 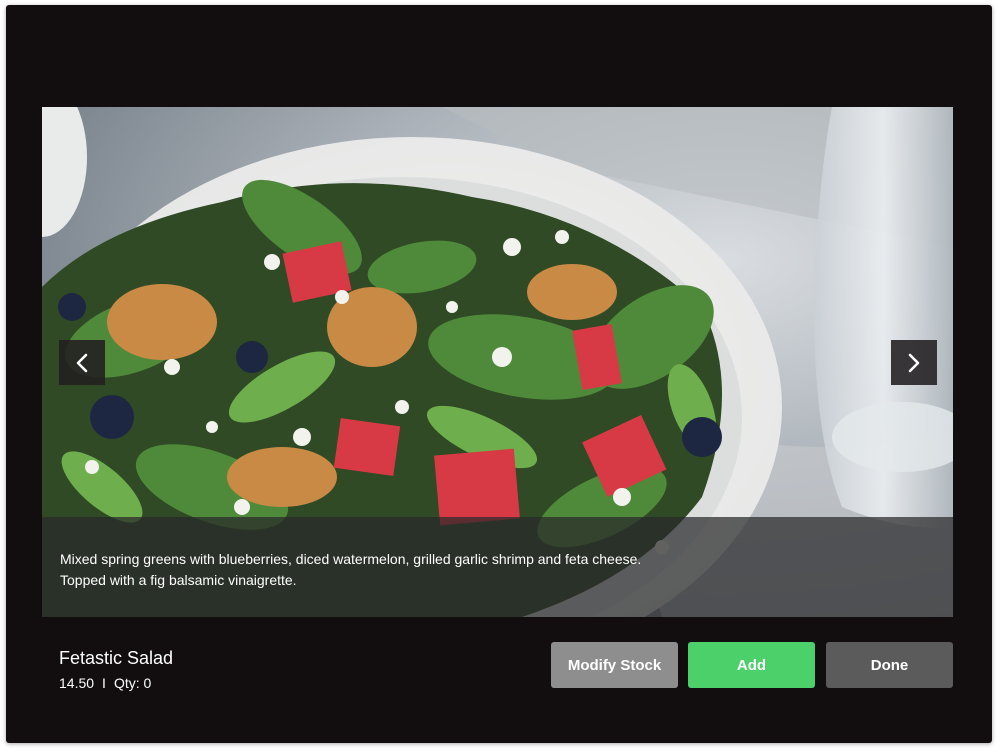 I want to click on item-meta: 14.50 I Qty: 0, so click(x=105, y=683).